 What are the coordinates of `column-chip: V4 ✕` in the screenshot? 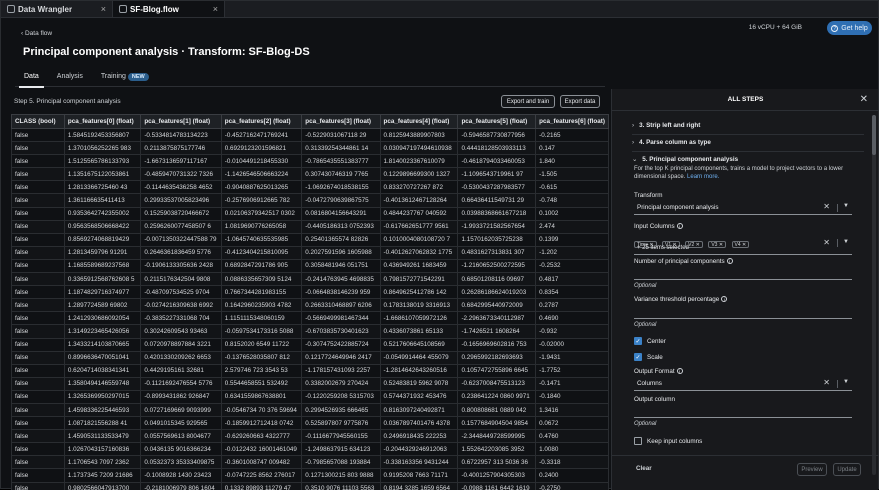 It's located at (740, 244).